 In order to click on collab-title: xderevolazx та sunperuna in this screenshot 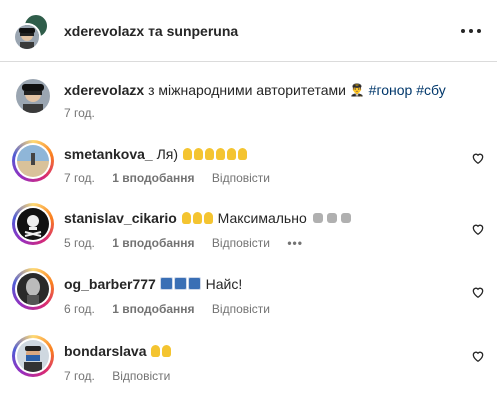, I will do `click(151, 31)`.